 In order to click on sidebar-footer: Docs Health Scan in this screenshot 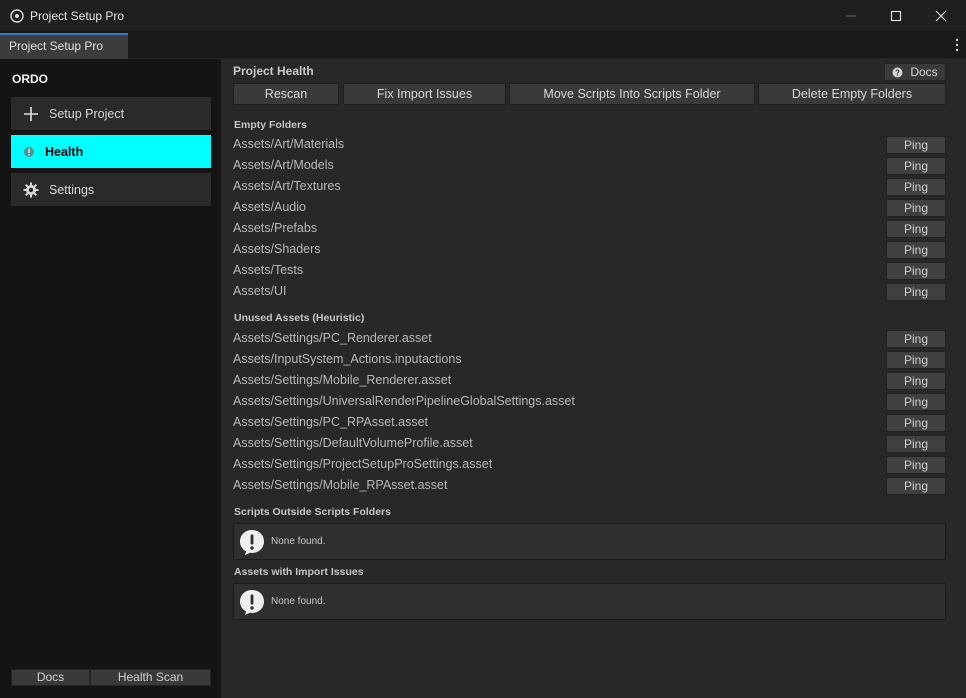, I will do `click(111, 677)`.